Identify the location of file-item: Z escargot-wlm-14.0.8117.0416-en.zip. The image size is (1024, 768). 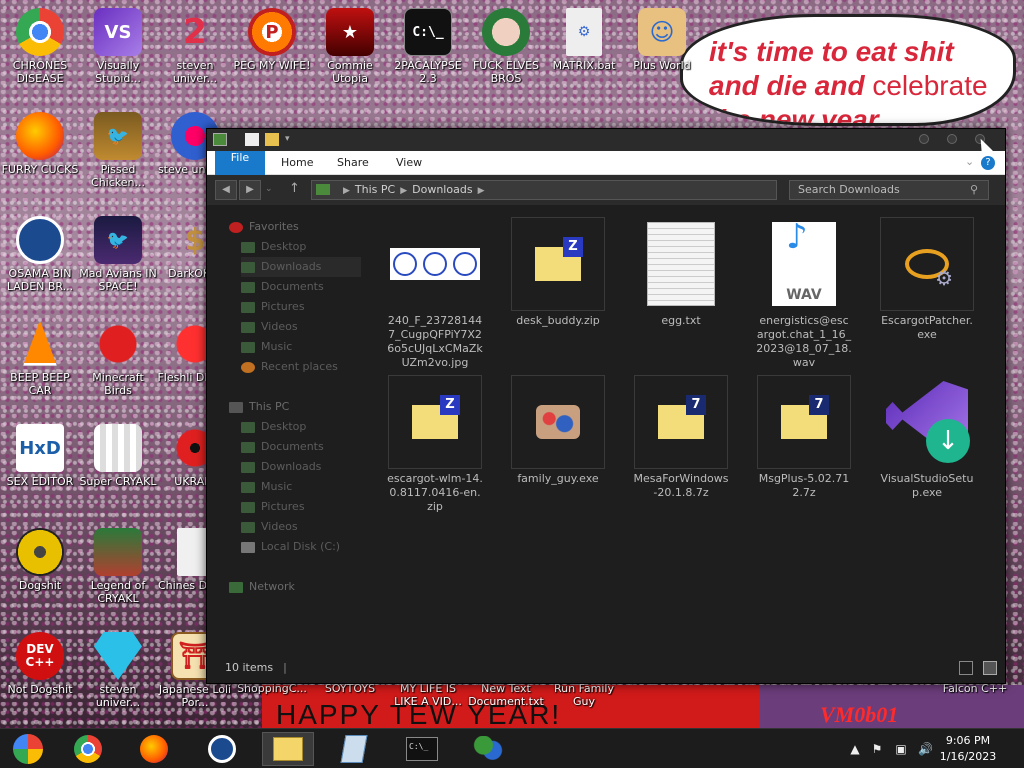
(435, 444).